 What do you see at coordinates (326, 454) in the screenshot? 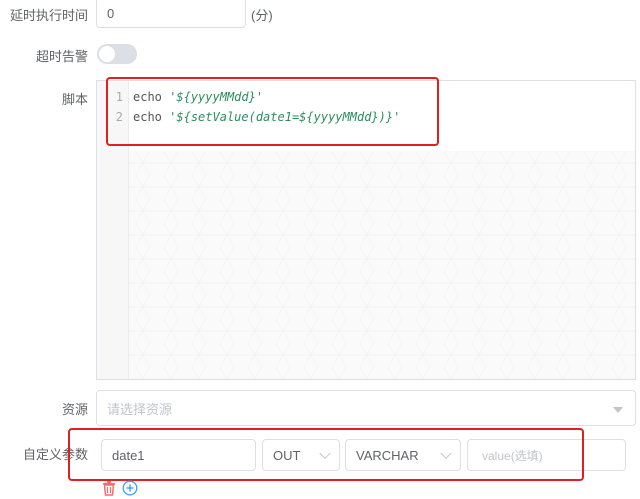
I see `params-highlight-box` at bounding box center [326, 454].